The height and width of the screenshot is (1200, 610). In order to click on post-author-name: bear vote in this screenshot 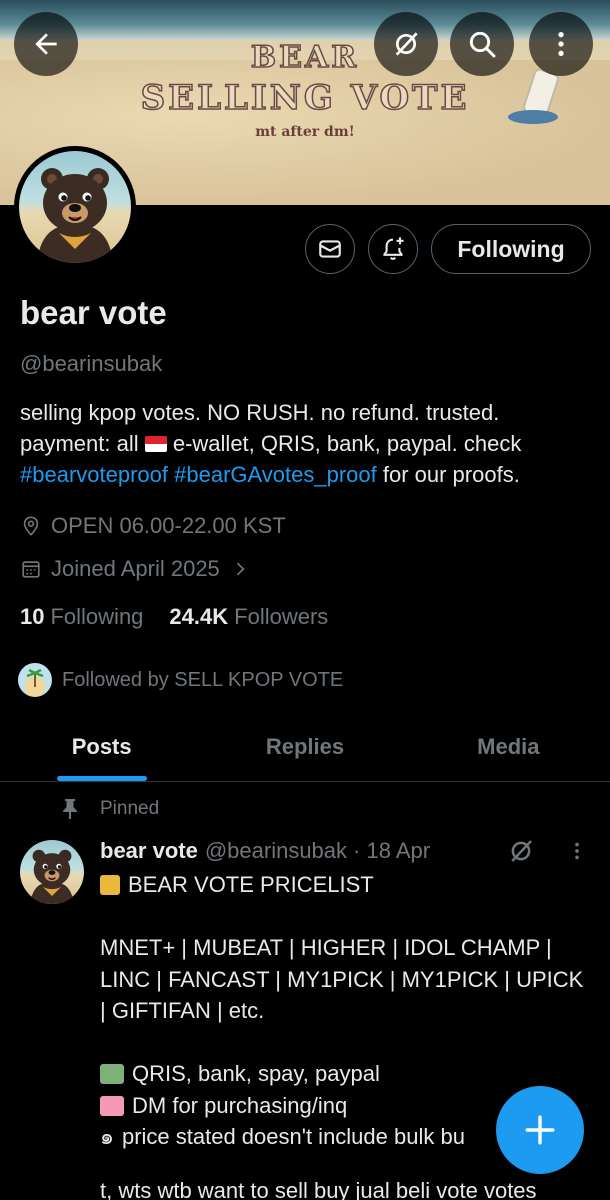, I will do `click(149, 851)`.